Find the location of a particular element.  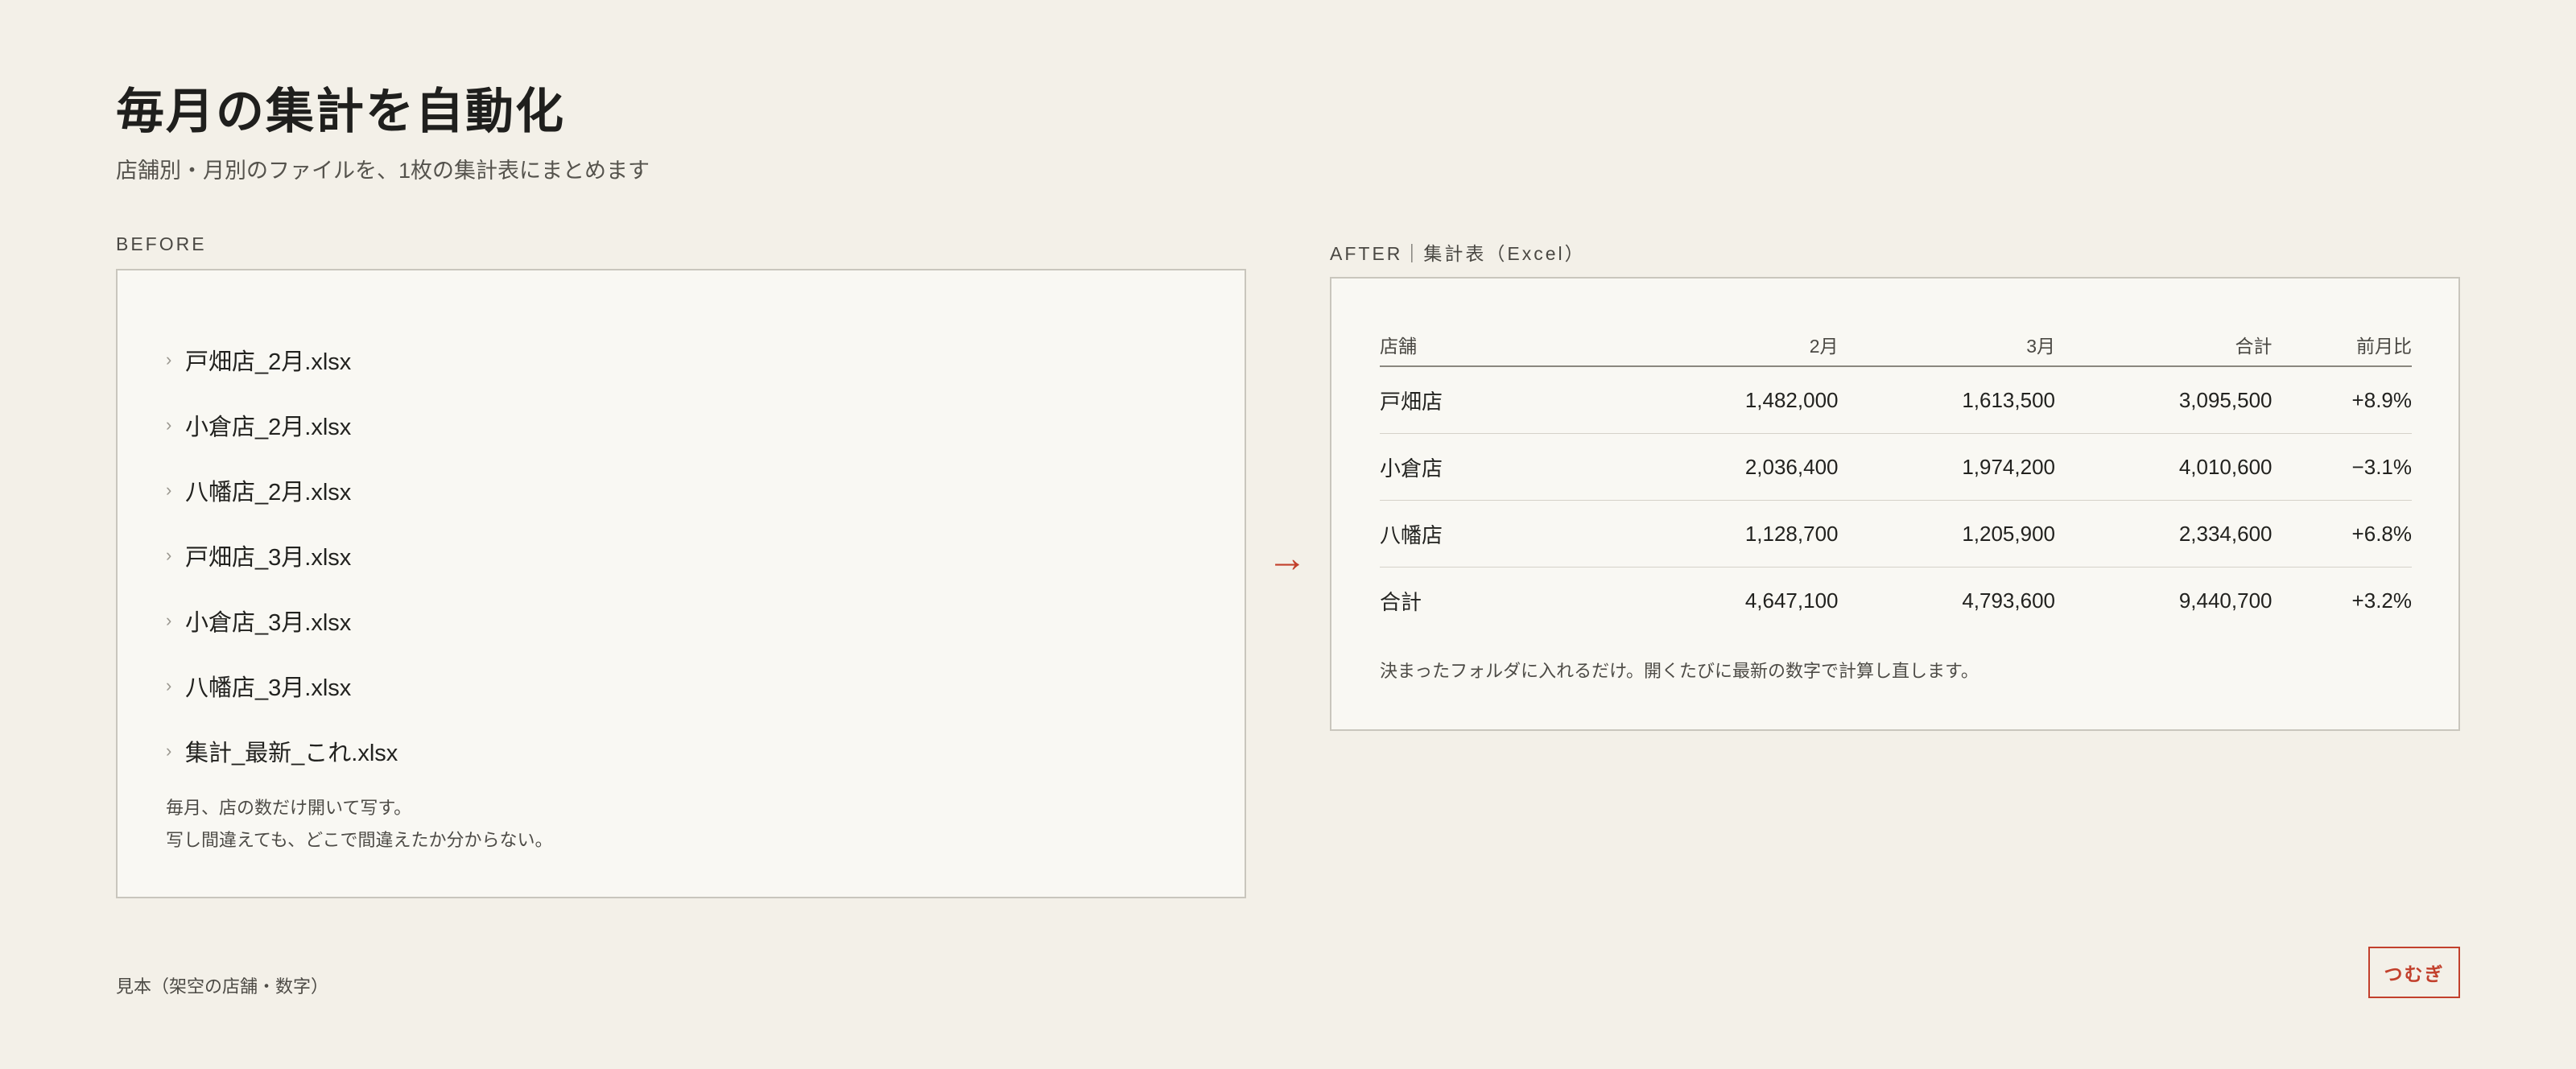

file-name: 小倉店_2月.xlsx is located at coordinates (268, 427).